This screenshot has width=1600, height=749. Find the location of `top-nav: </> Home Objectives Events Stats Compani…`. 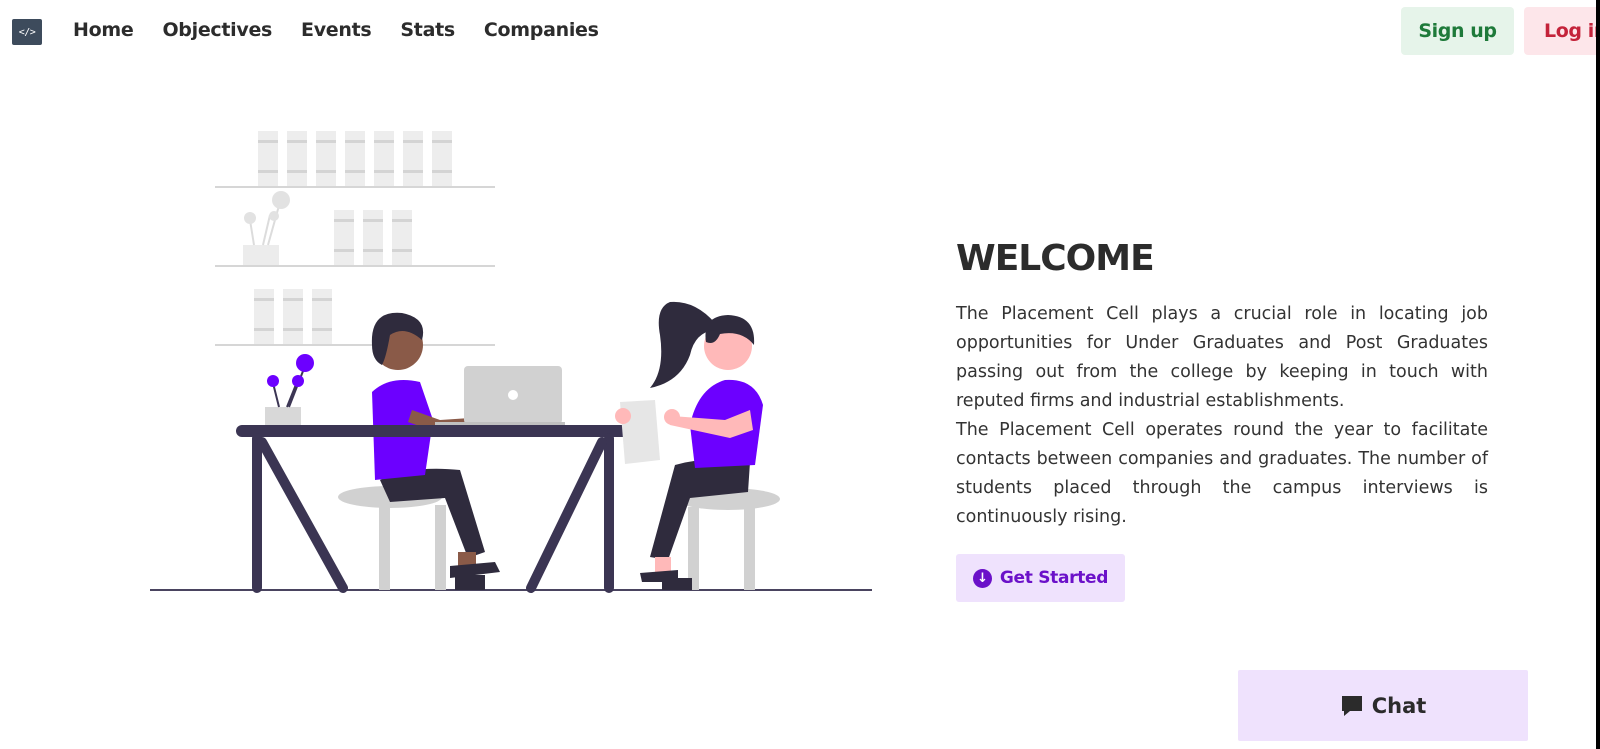

top-nav: </> Home Objectives Events Stats Compani… is located at coordinates (798, 31).